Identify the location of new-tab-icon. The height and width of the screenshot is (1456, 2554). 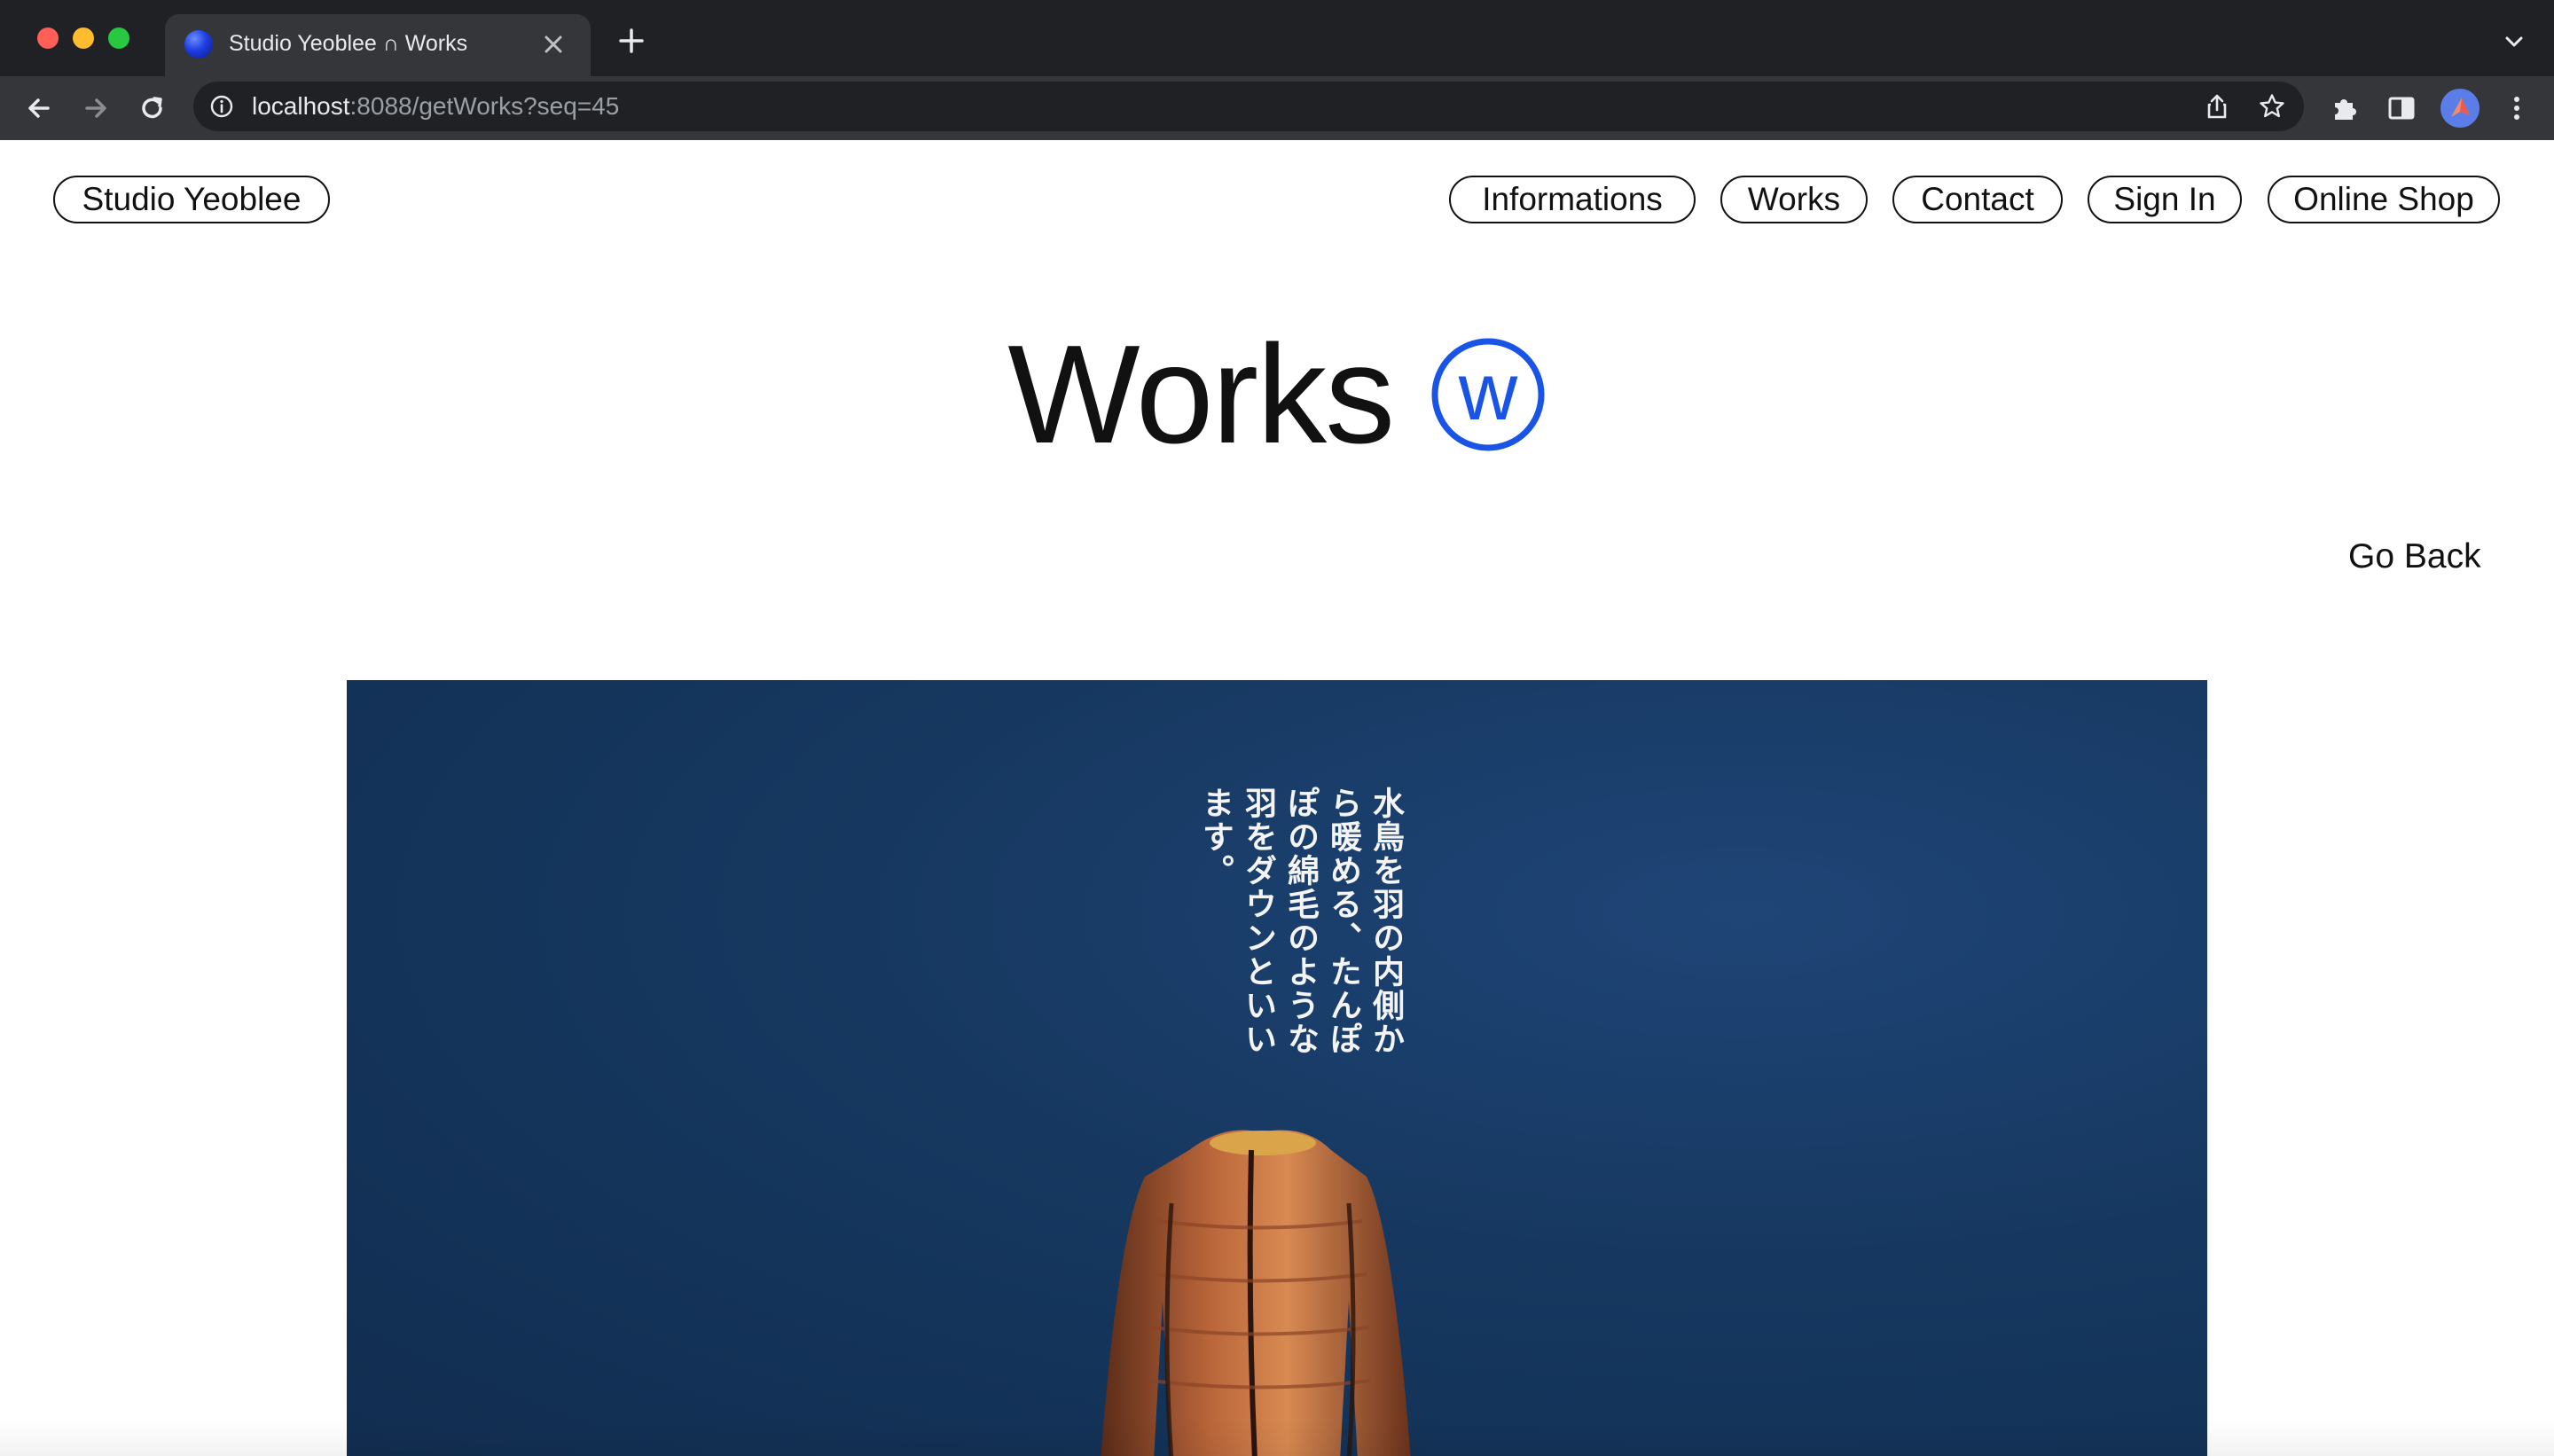
(631, 41).